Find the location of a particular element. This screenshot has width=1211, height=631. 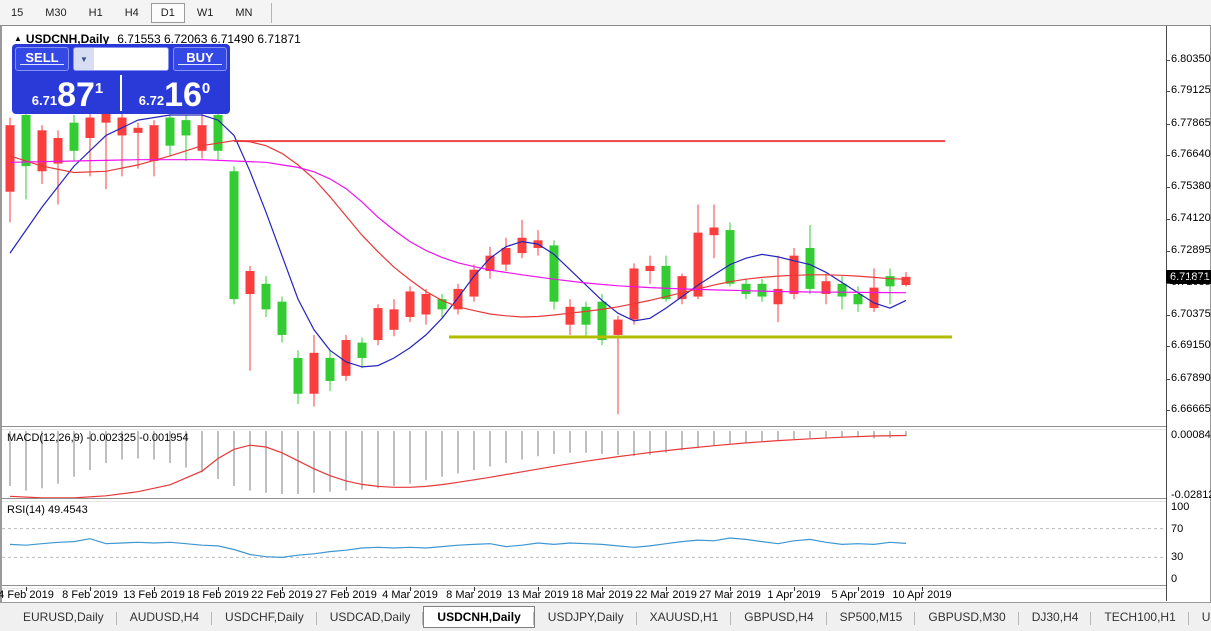

tab-tech100-h1: TECH100,H1 is located at coordinates (1140, 617).